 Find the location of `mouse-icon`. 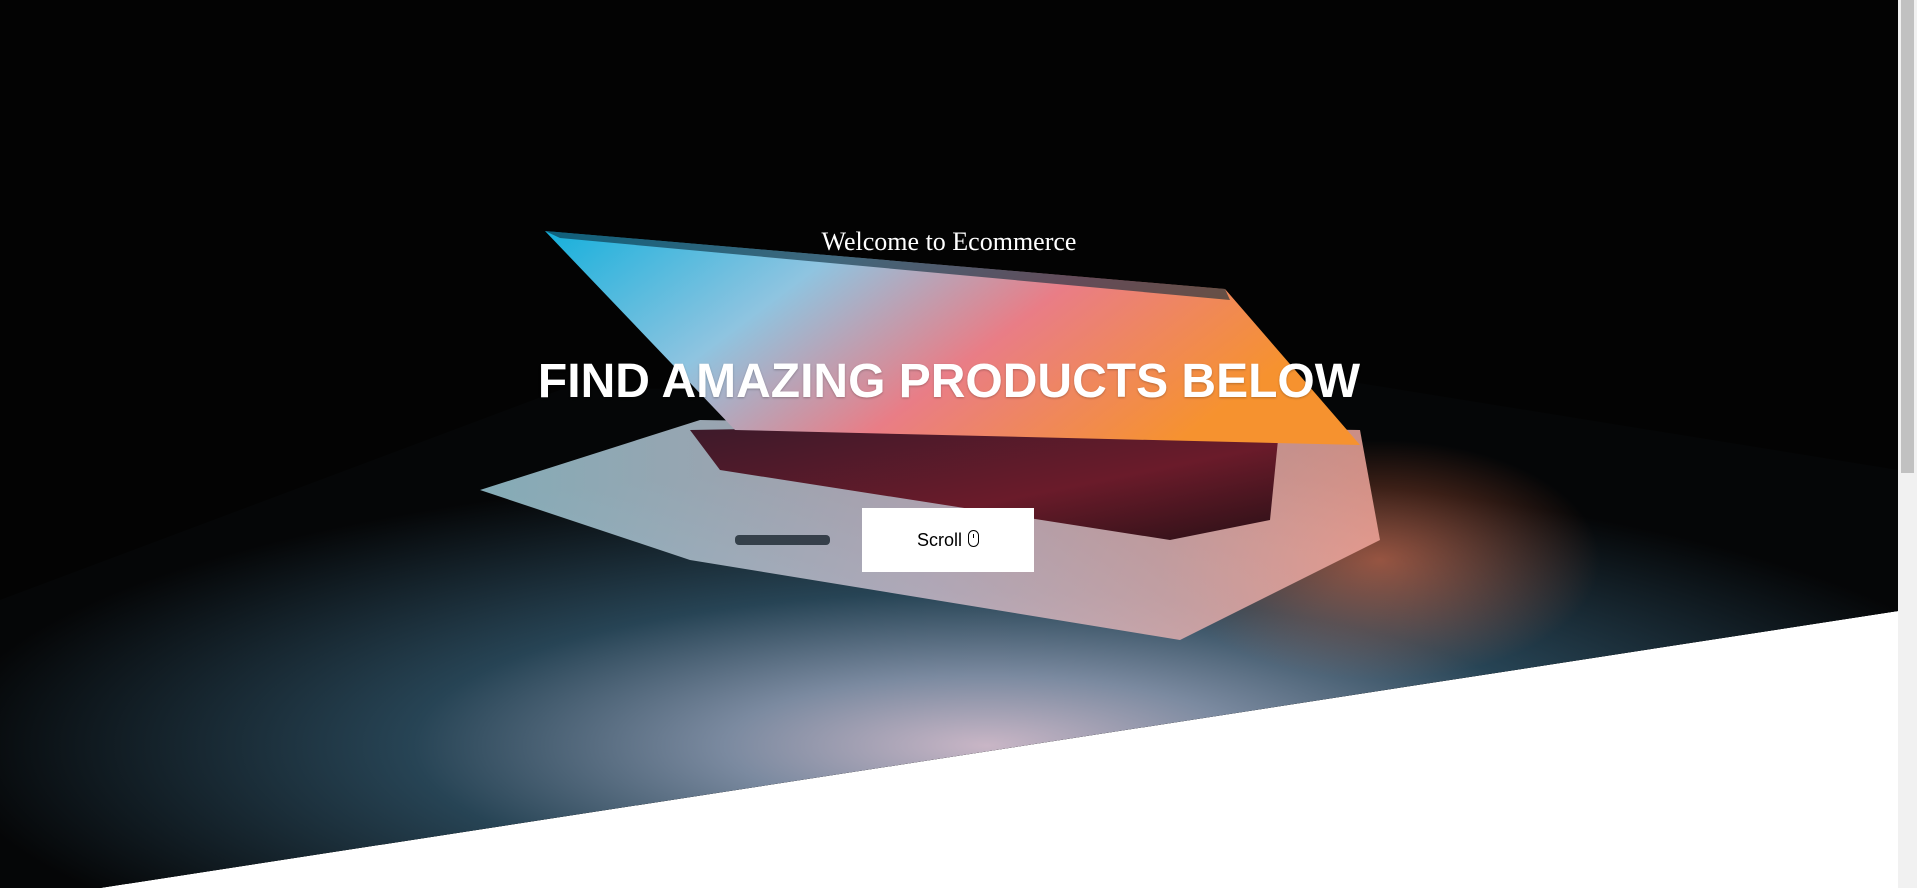

mouse-icon is located at coordinates (973, 538).